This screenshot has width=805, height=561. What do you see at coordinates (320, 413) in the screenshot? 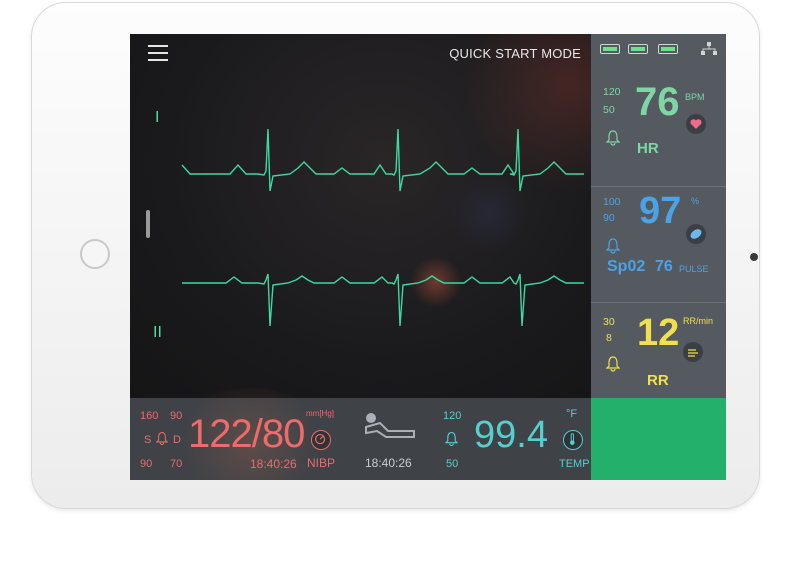
I see `nibp-unit: mm[Hg]` at bounding box center [320, 413].